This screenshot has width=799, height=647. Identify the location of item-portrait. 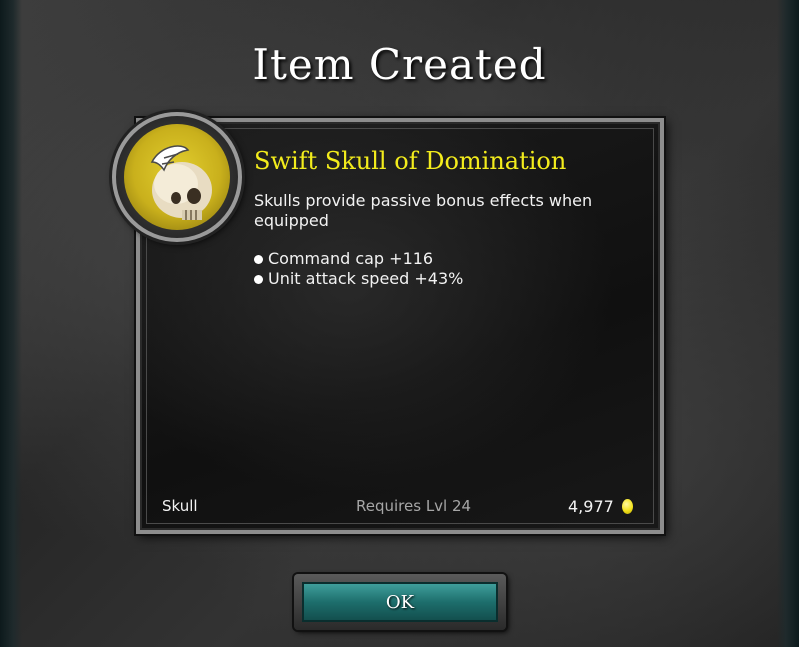
(177, 177).